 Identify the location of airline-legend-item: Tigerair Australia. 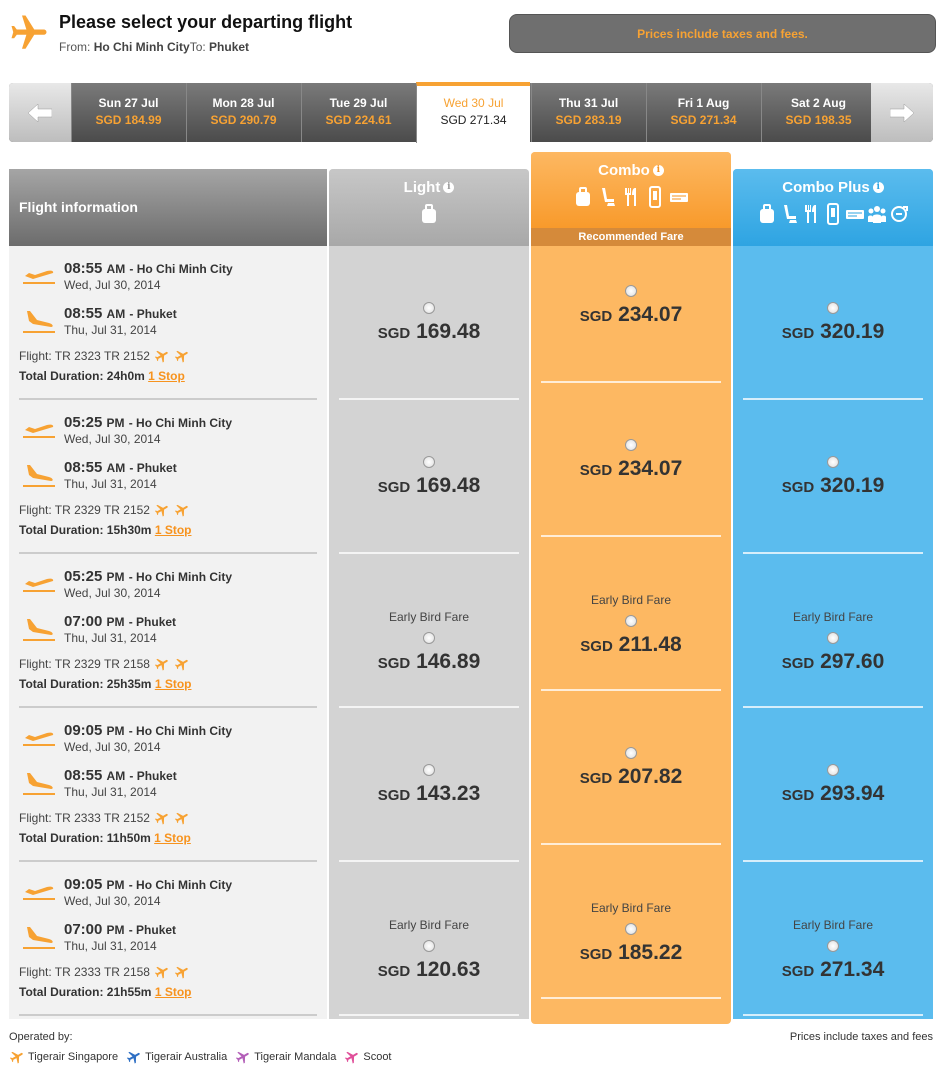
(176, 1057).